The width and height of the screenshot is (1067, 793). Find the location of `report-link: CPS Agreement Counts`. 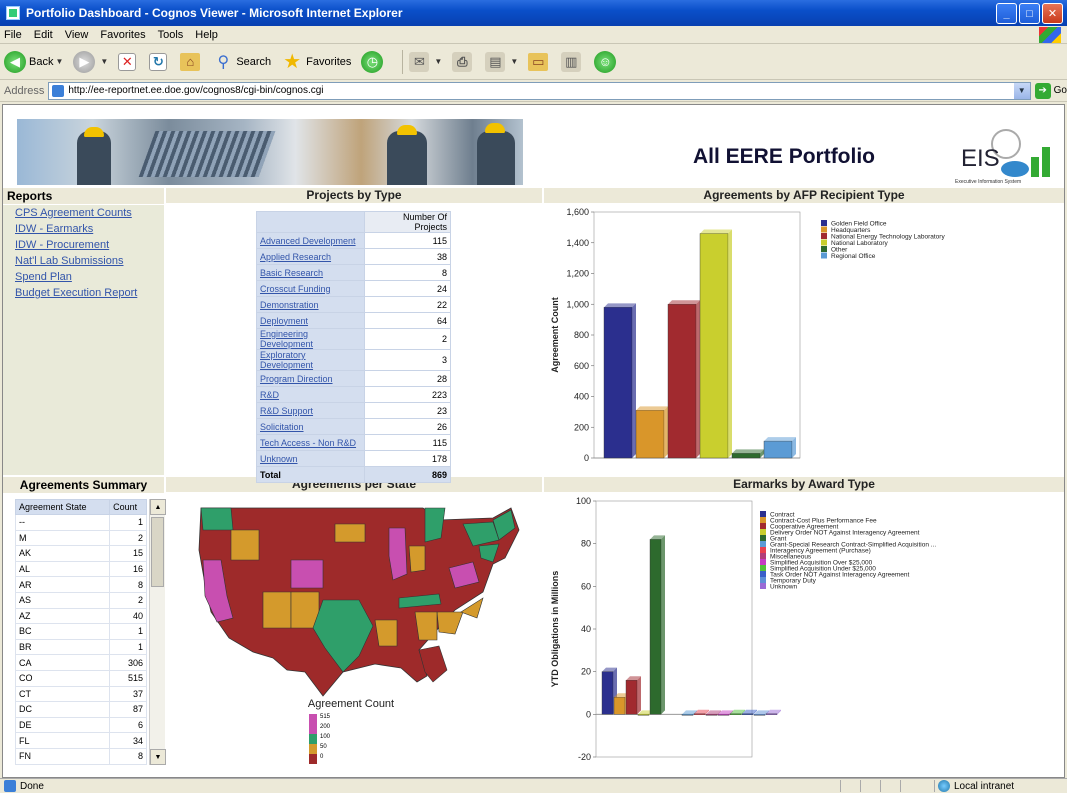

report-link: CPS Agreement Counts is located at coordinates (87, 213).